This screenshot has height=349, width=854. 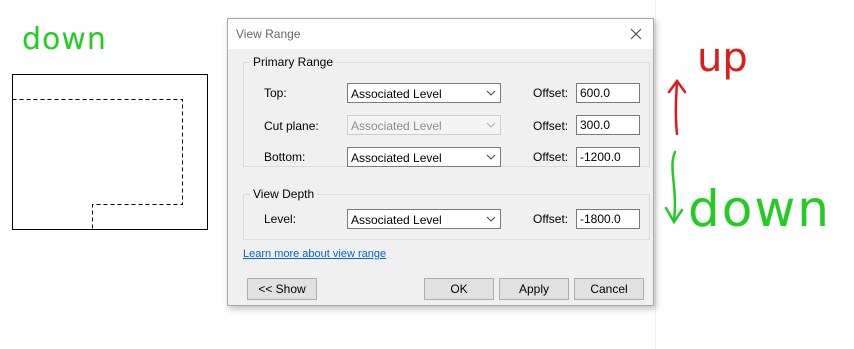 I want to click on section-sketch, so click(x=110, y=152).